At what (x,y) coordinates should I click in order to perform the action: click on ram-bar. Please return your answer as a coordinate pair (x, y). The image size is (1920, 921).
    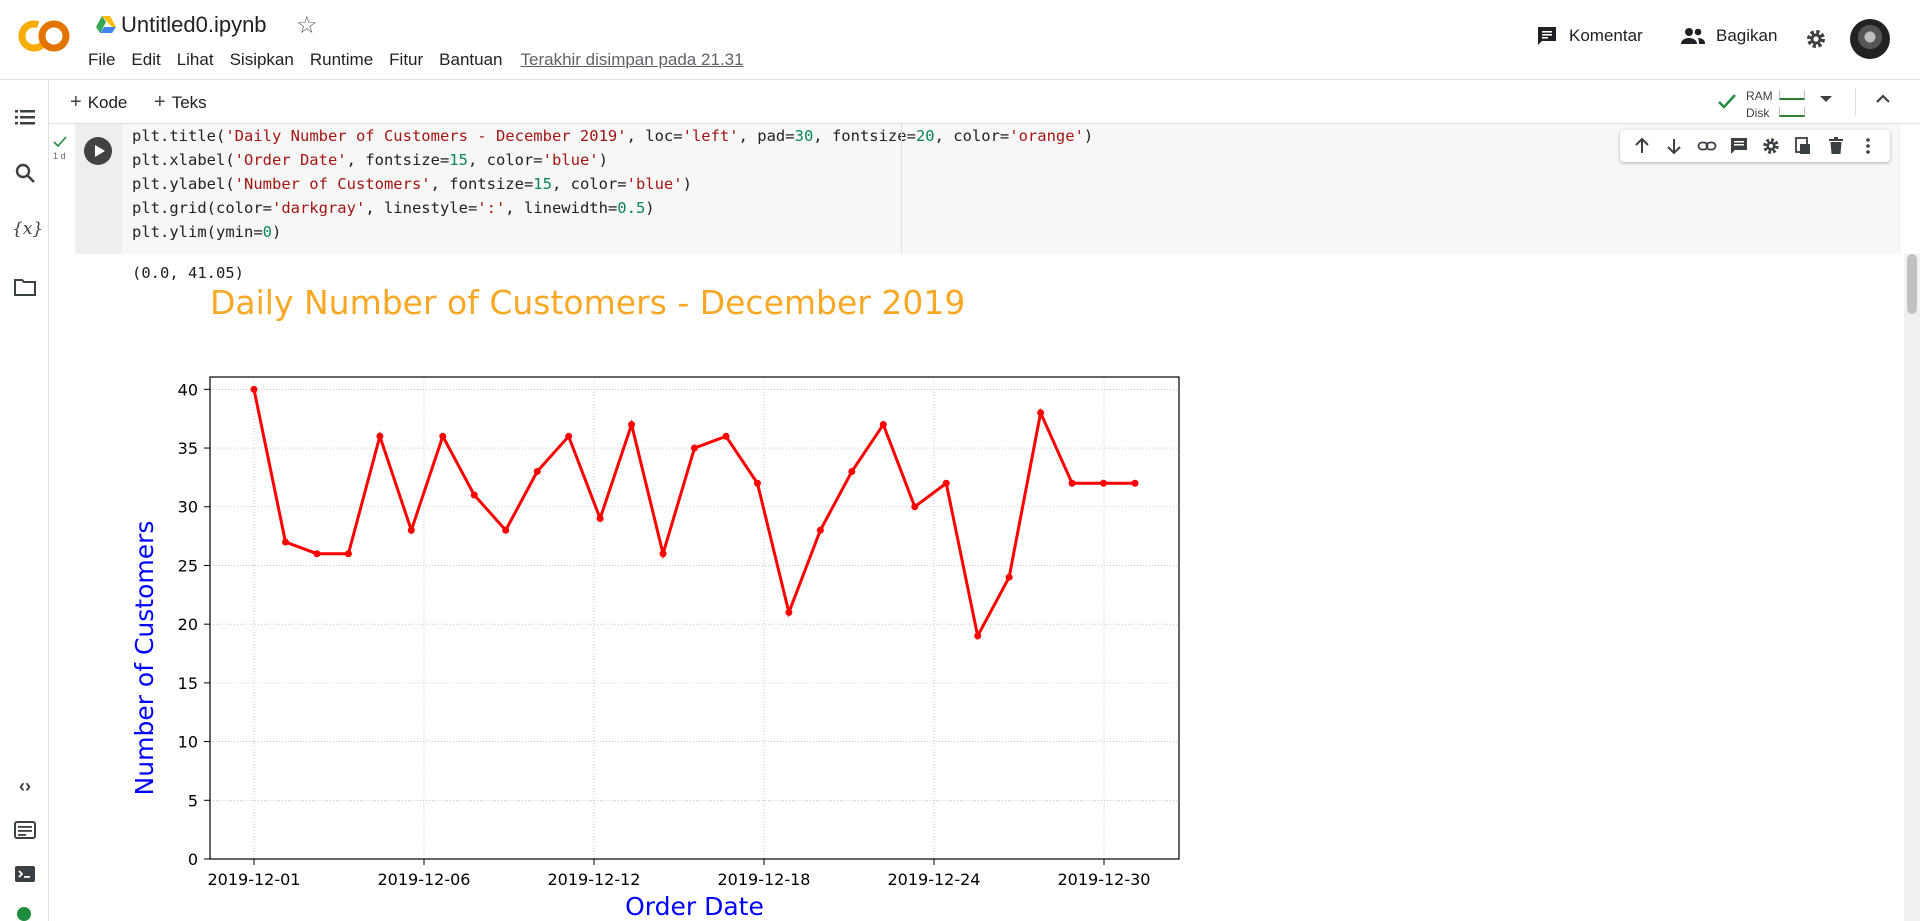
    Looking at the image, I should click on (1792, 95).